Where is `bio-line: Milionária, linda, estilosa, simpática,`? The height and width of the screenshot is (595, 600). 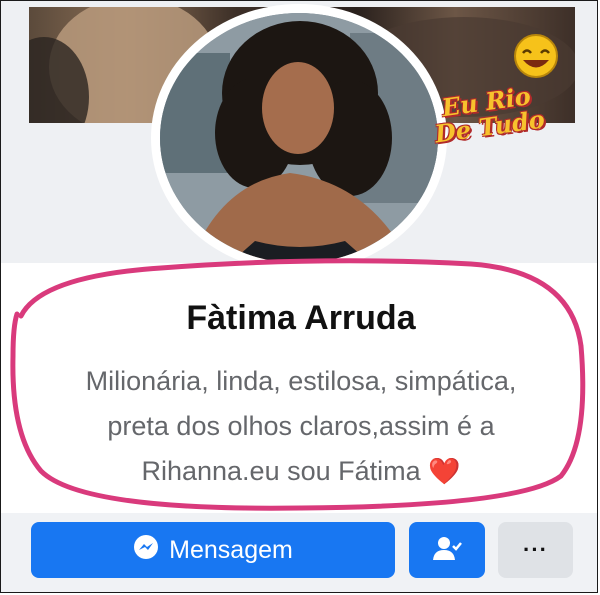
bio-line: Milionária, linda, estilosa, simpática, is located at coordinates (301, 381).